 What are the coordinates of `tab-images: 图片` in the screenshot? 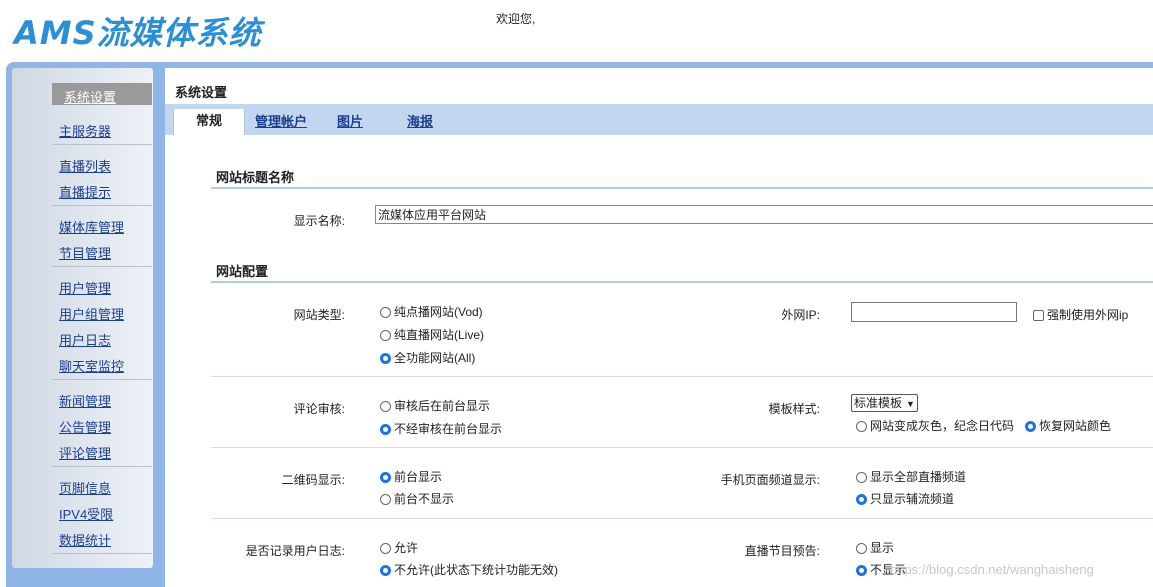 It's located at (350, 122).